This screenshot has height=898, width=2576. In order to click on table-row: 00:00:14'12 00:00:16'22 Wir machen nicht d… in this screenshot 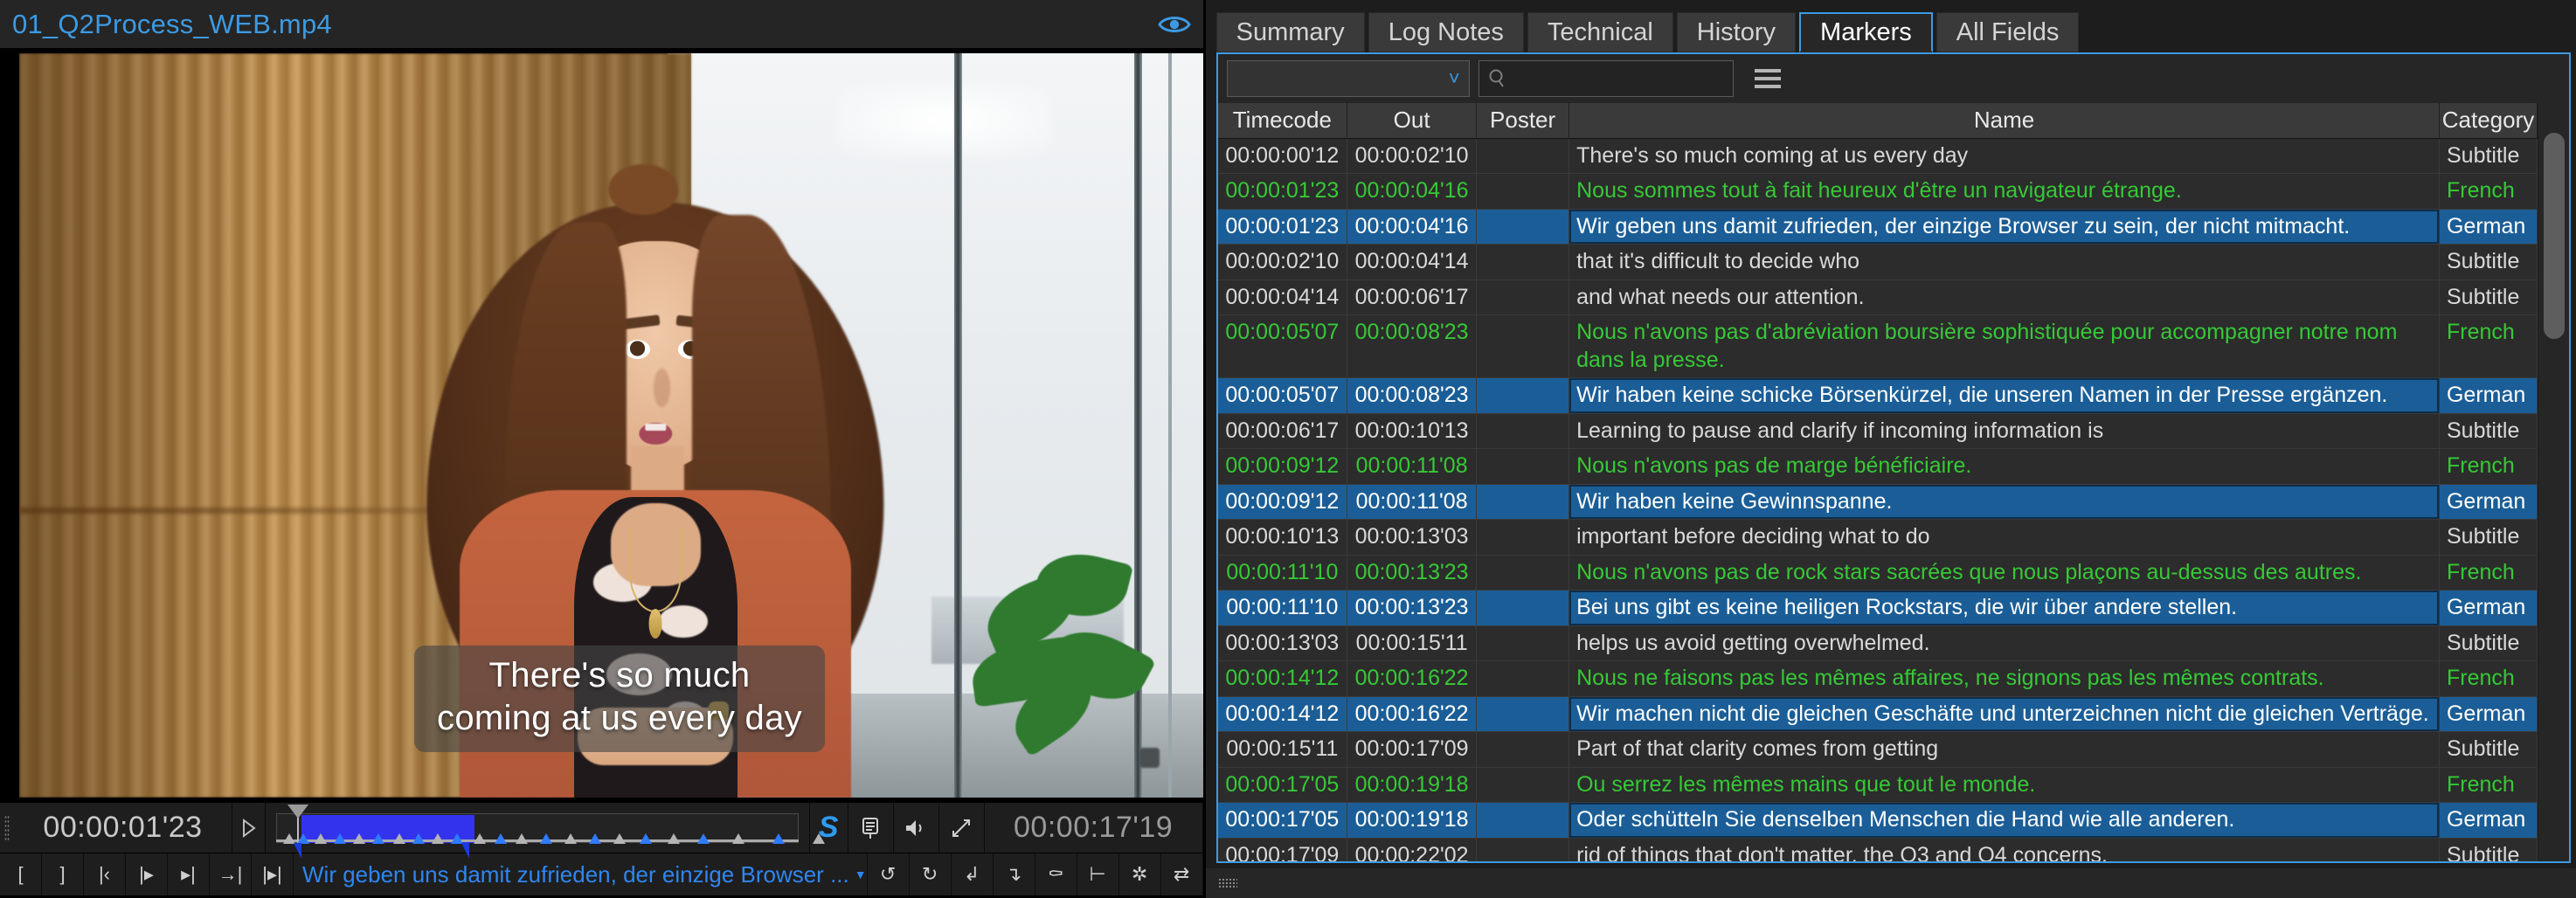, I will do `click(1877, 714)`.